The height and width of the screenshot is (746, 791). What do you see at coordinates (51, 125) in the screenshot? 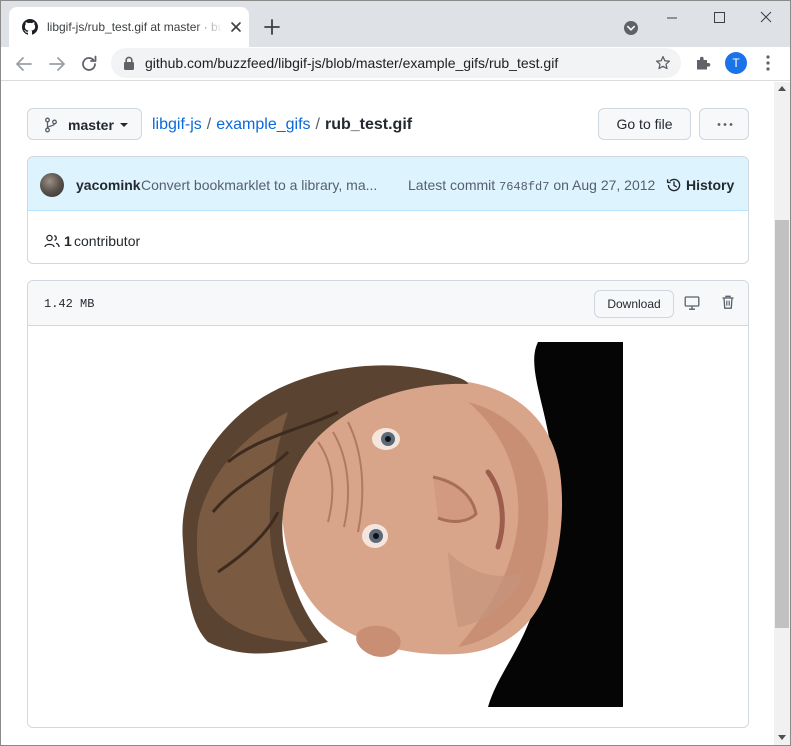
I see `git-branch-icon` at bounding box center [51, 125].